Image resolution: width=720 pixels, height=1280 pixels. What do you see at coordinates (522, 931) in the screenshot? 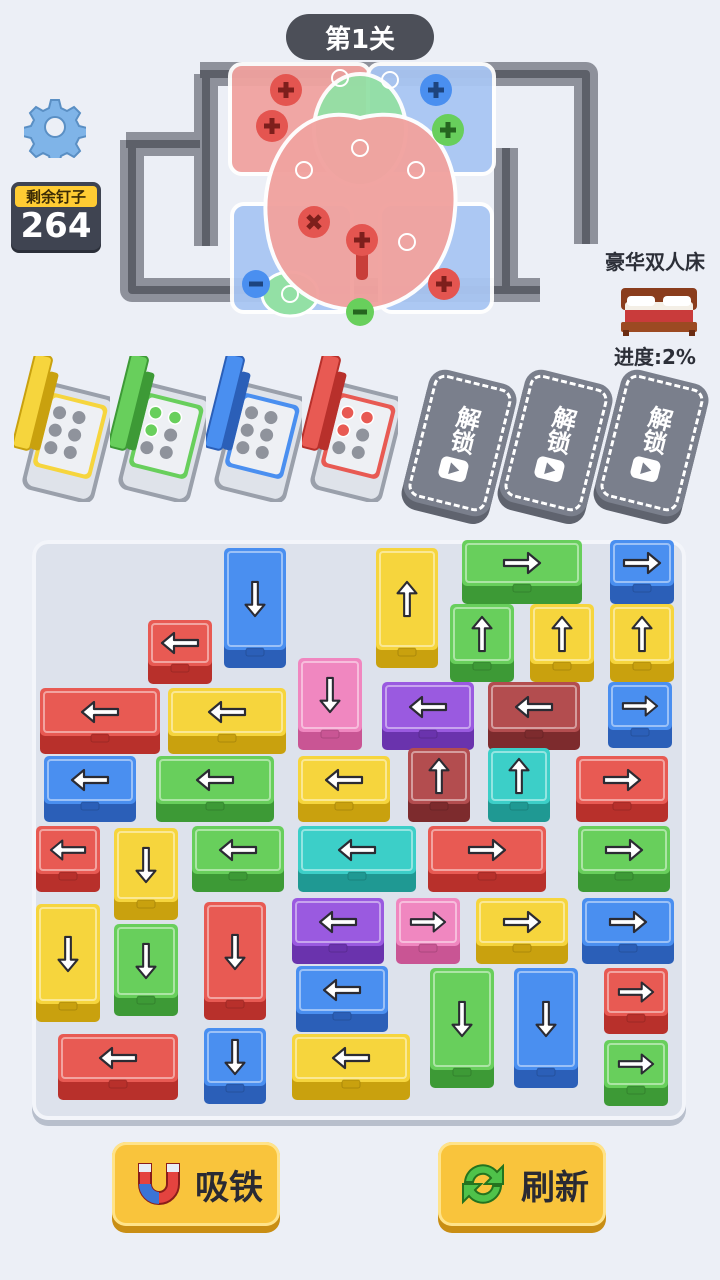
I see `box-yellow-right` at bounding box center [522, 931].